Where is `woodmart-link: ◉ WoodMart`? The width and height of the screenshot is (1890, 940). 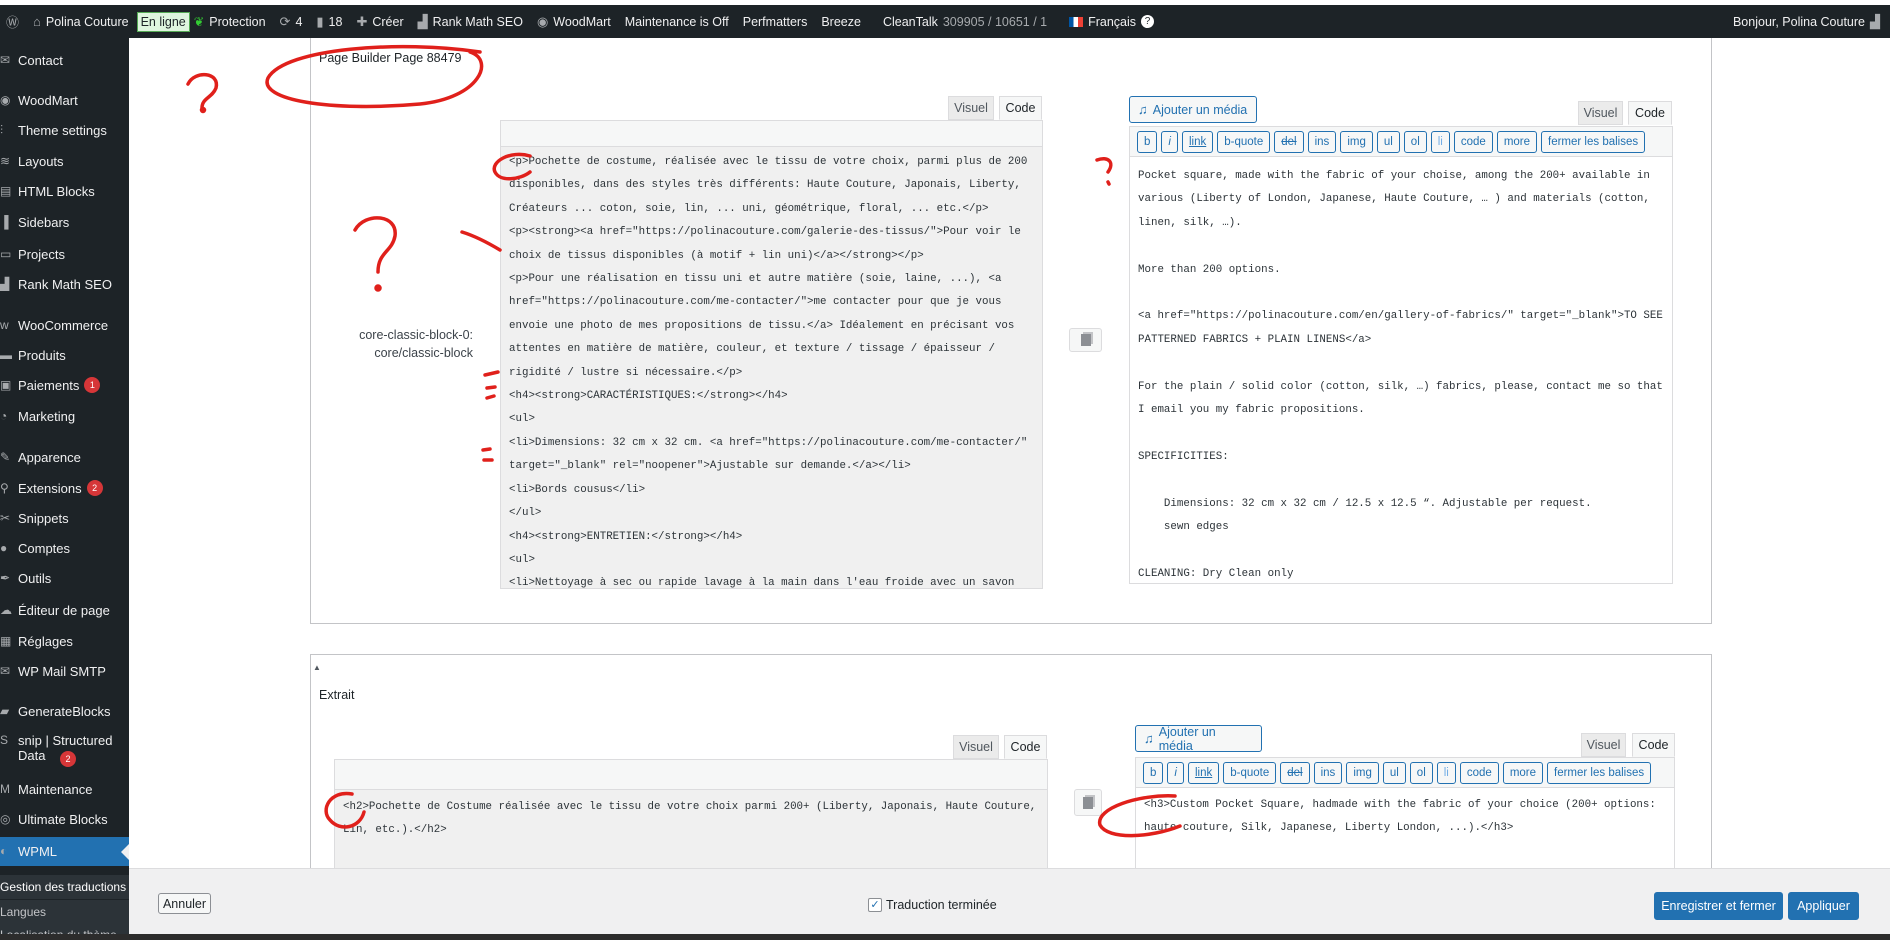 woodmart-link: ◉ WoodMart is located at coordinates (574, 22).